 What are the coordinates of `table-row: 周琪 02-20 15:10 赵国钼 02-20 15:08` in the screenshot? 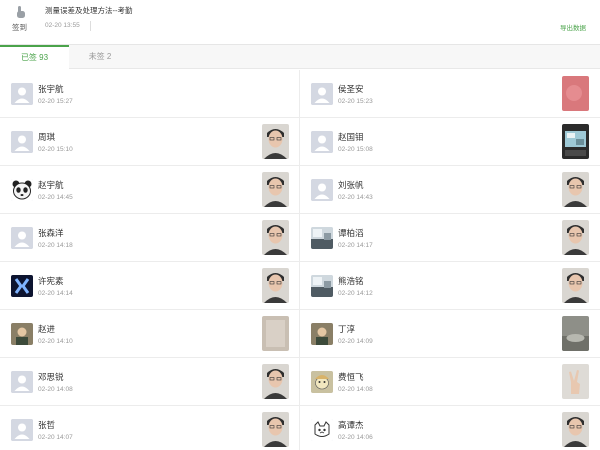 It's located at (300, 142).